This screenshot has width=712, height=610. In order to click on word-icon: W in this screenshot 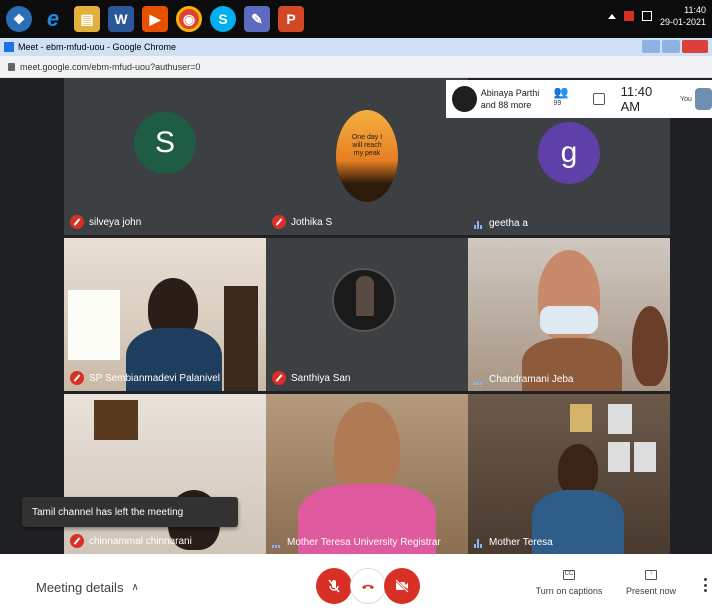, I will do `click(121, 19)`.